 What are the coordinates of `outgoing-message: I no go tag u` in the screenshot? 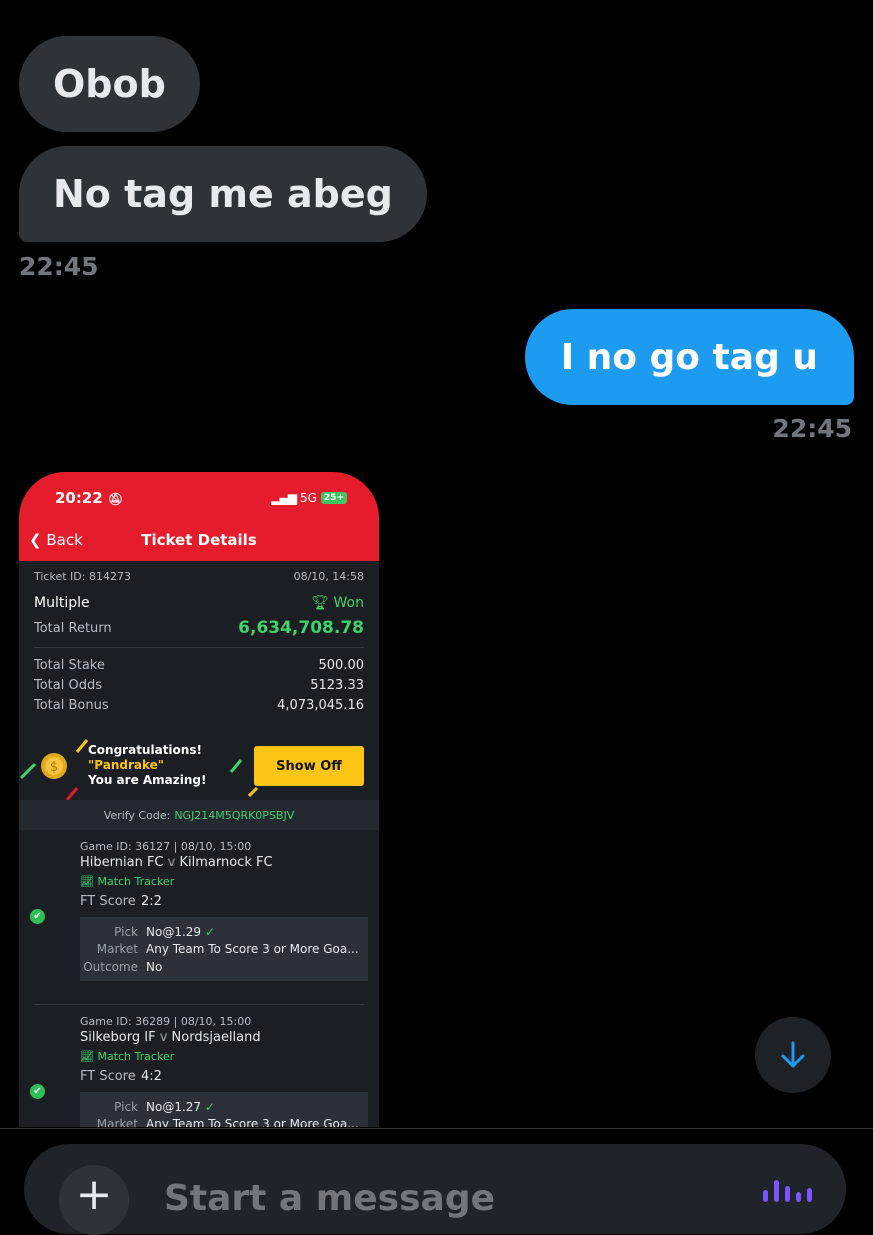 It's located at (689, 357).